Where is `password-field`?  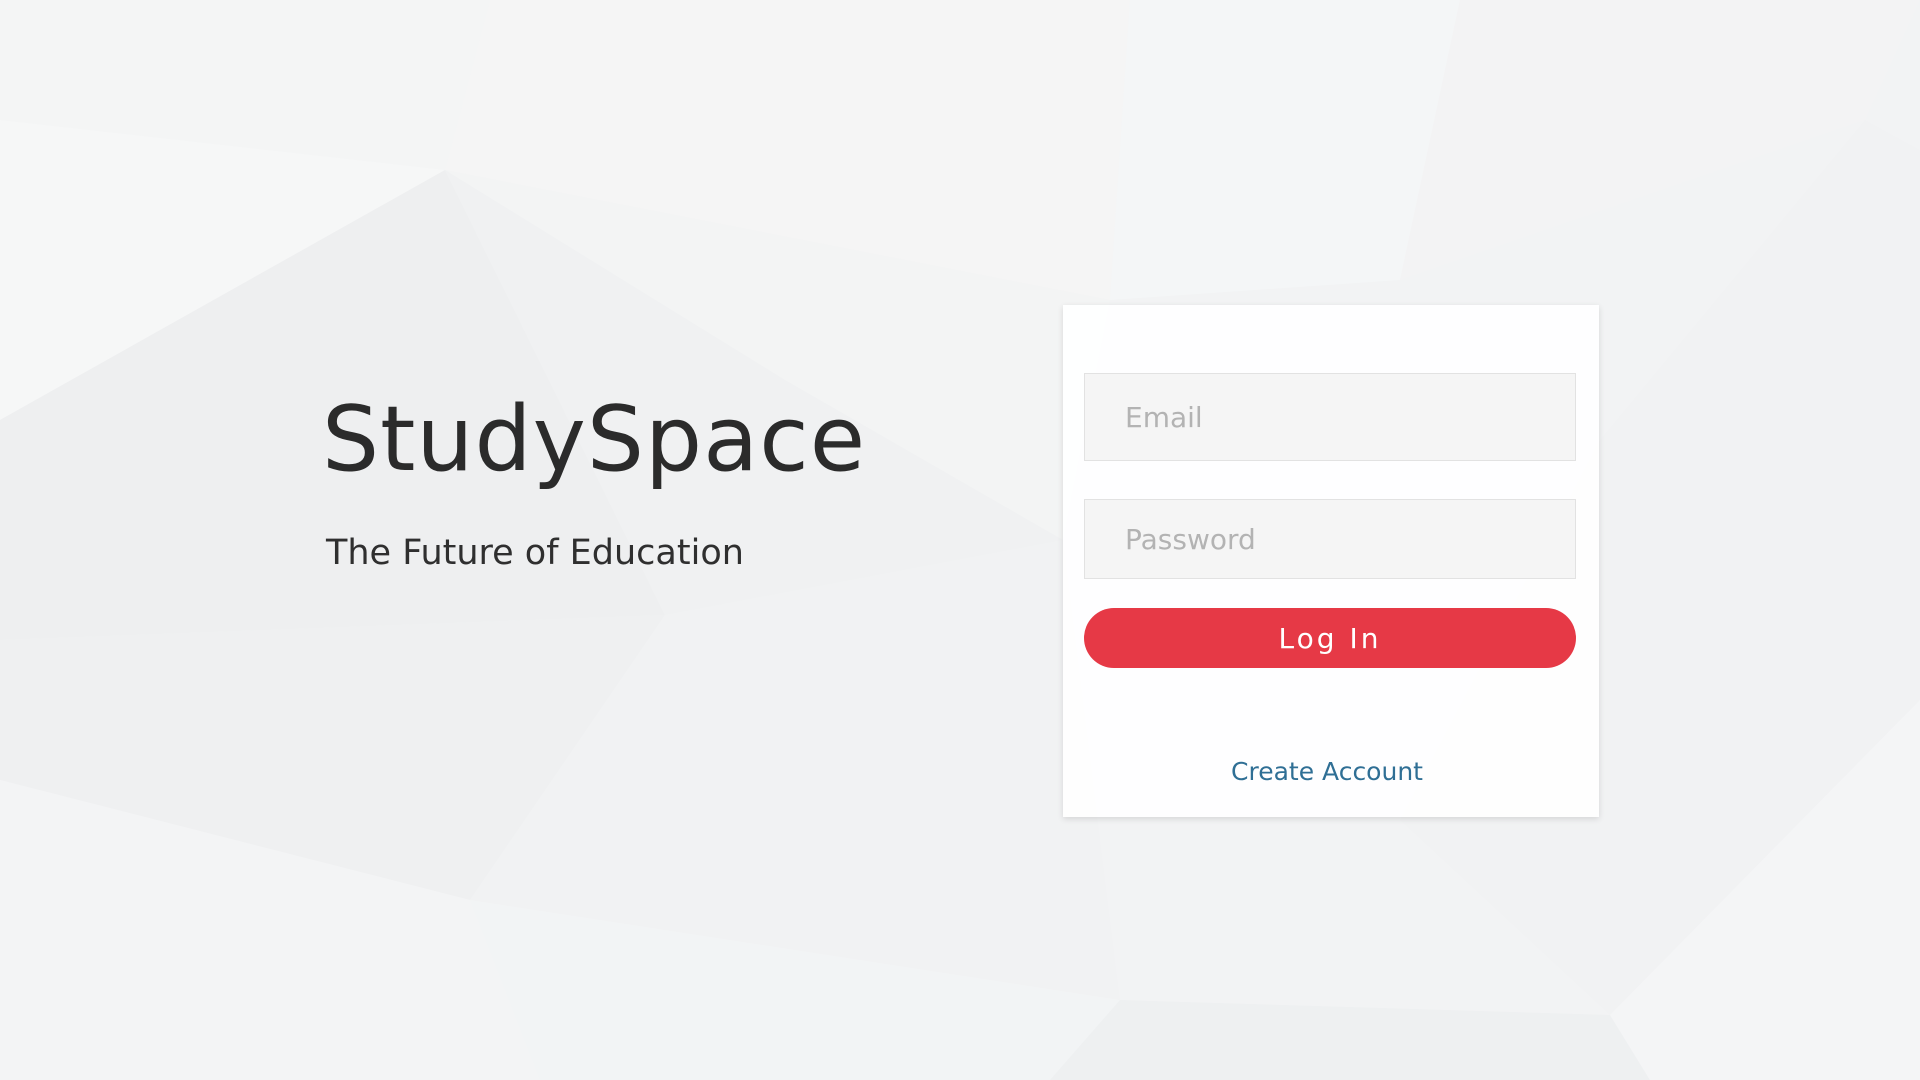
password-field is located at coordinates (1330, 539).